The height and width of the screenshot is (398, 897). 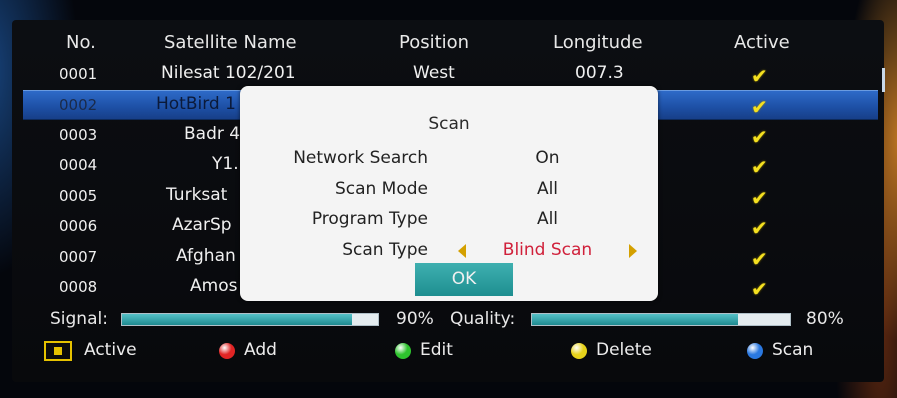 I want to click on signal-bar, so click(x=250, y=319).